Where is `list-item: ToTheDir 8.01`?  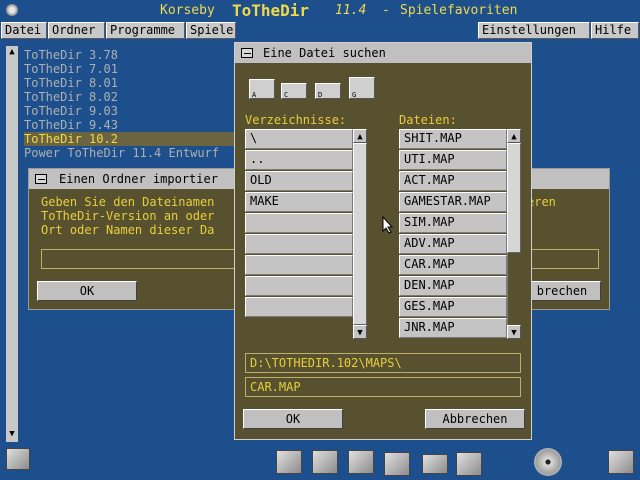 list-item: ToTheDir 8.01 is located at coordinates (71, 83).